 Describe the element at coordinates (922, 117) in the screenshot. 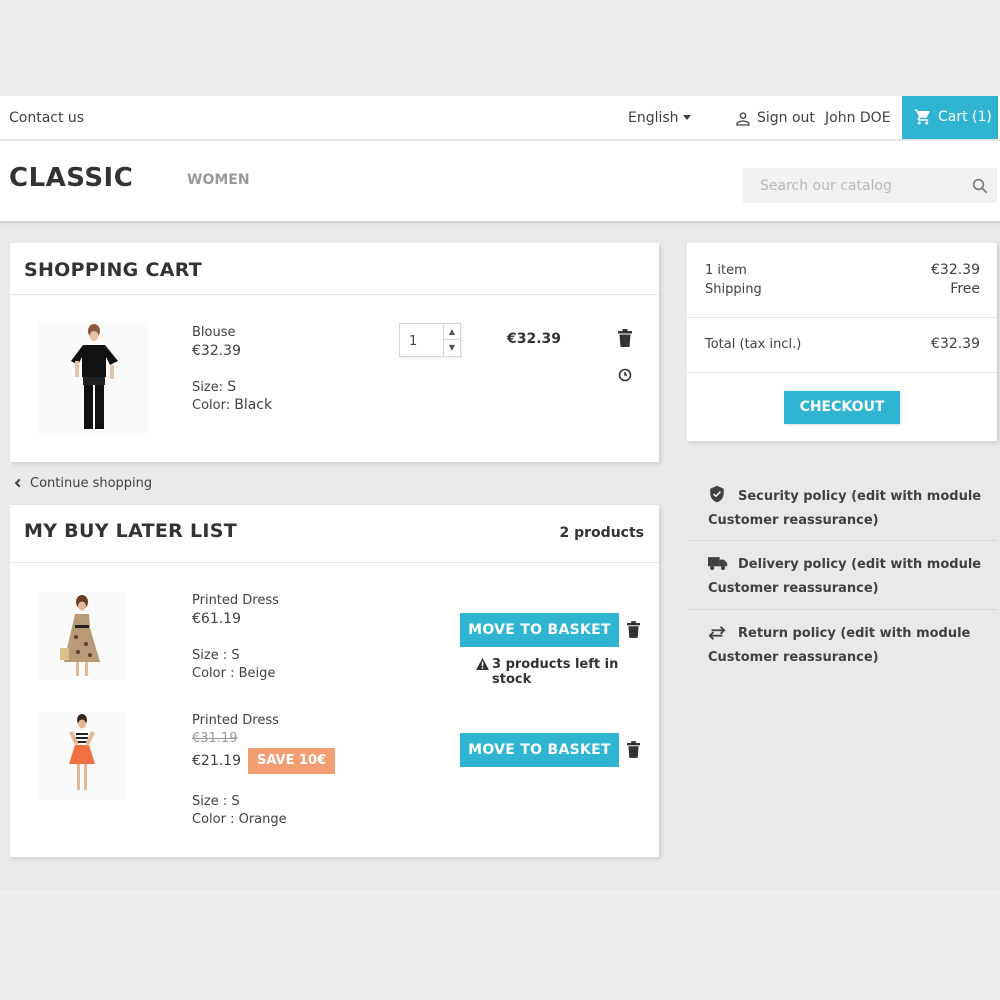

I see `cart-icon` at that location.